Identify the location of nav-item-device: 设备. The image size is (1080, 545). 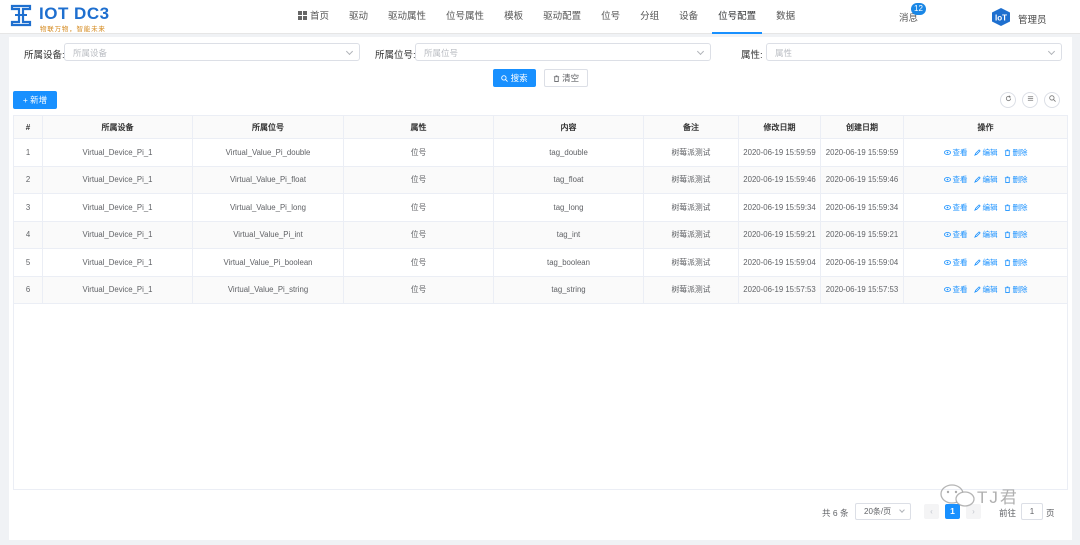
(688, 17).